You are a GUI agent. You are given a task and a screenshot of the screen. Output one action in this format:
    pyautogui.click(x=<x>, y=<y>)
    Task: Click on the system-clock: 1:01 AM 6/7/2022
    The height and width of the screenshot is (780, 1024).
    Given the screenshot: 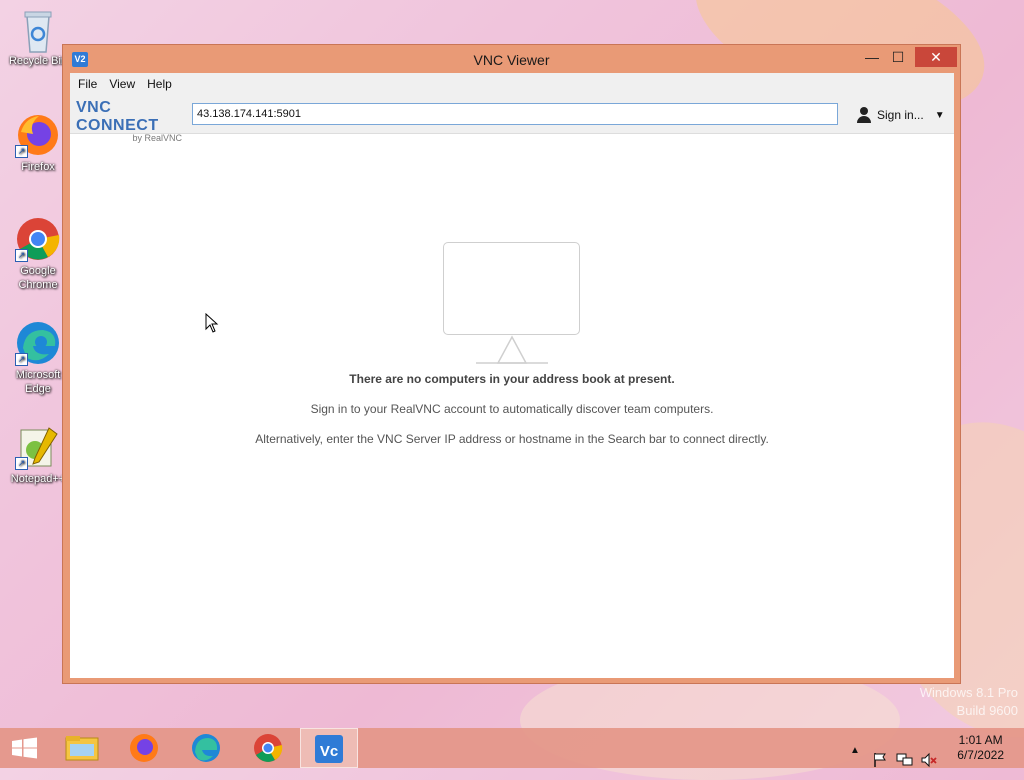 What is the action you would take?
    pyautogui.click(x=980, y=748)
    